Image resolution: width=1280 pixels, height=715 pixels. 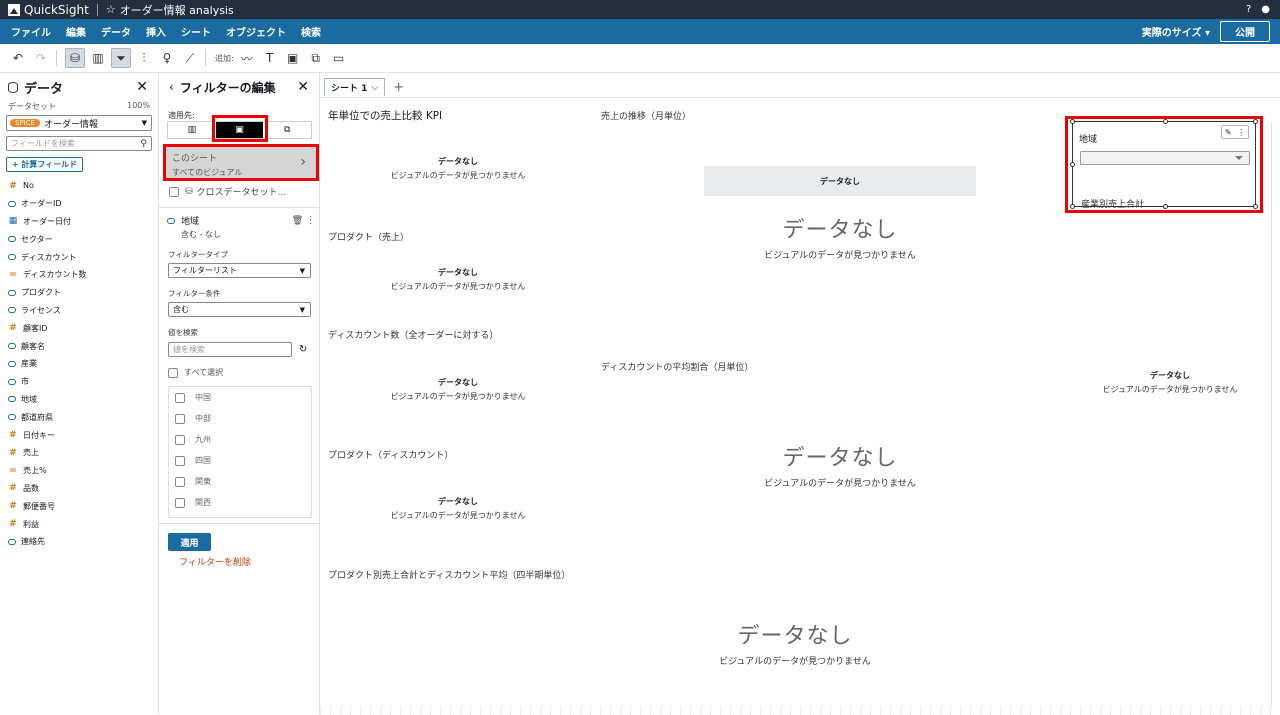 What do you see at coordinates (79, 453) in the screenshot?
I see `field-item: # 売上` at bounding box center [79, 453].